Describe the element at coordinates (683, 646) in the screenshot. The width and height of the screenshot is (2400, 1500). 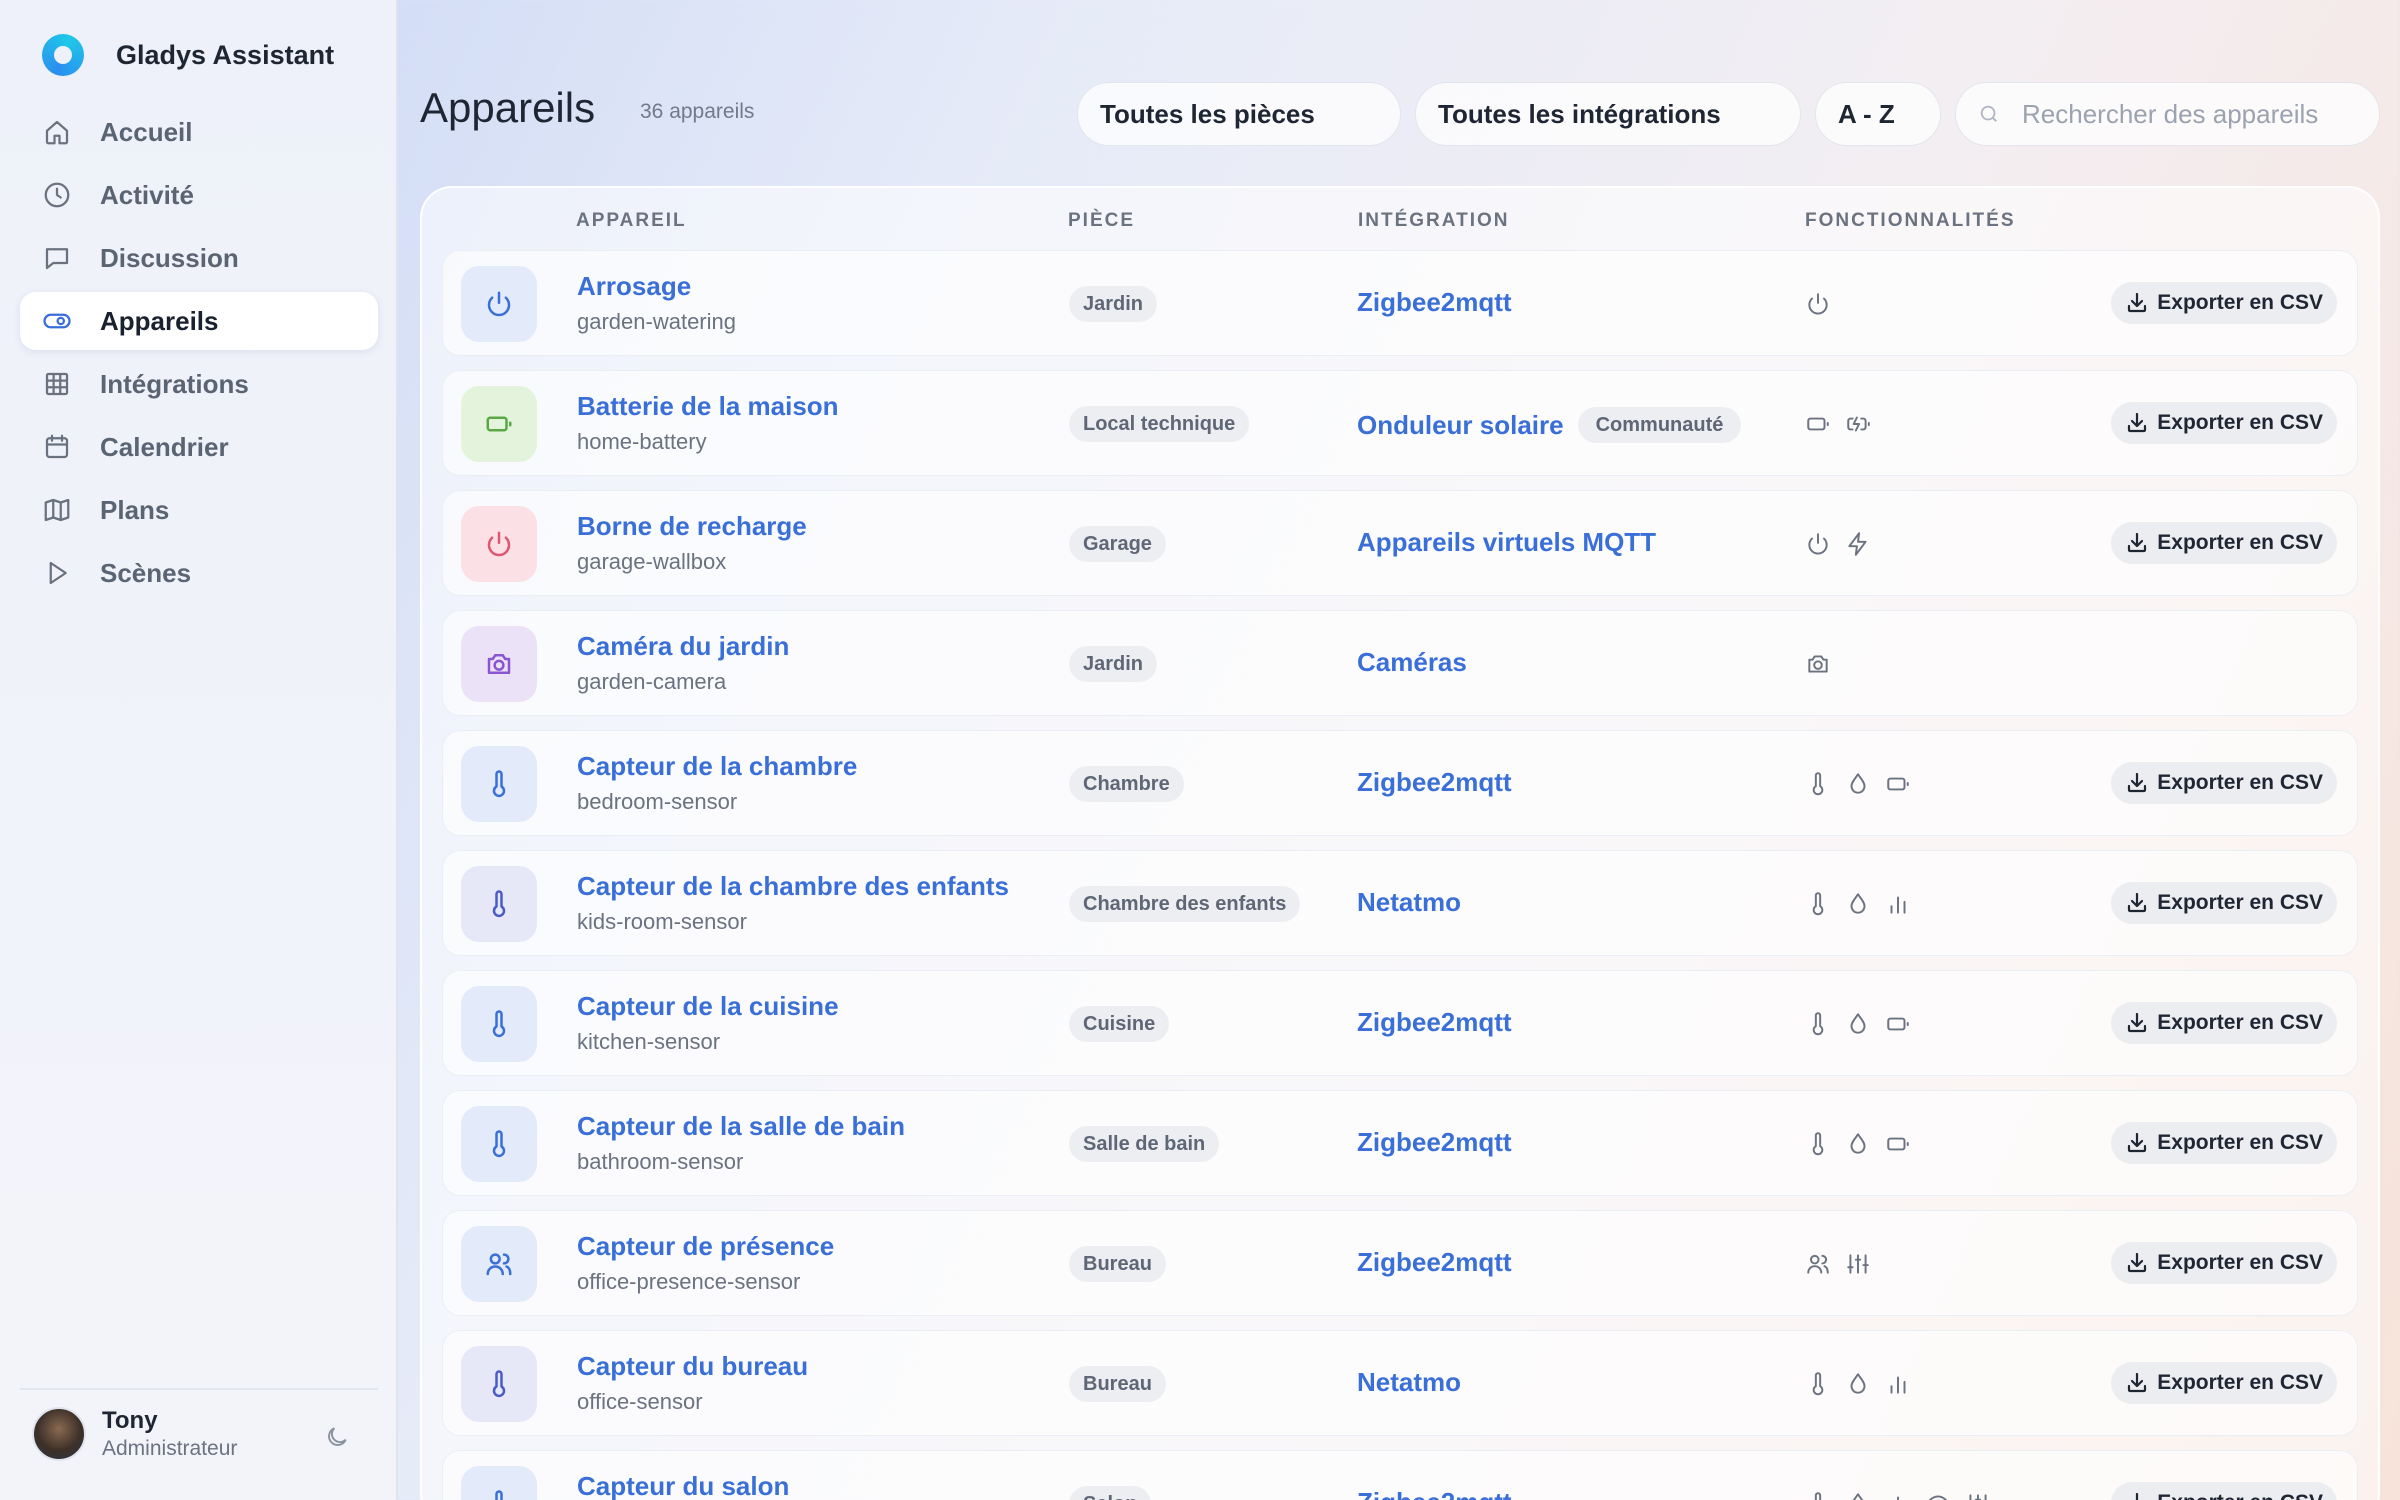
I see `device-name-link: Caméra du jardin` at that location.